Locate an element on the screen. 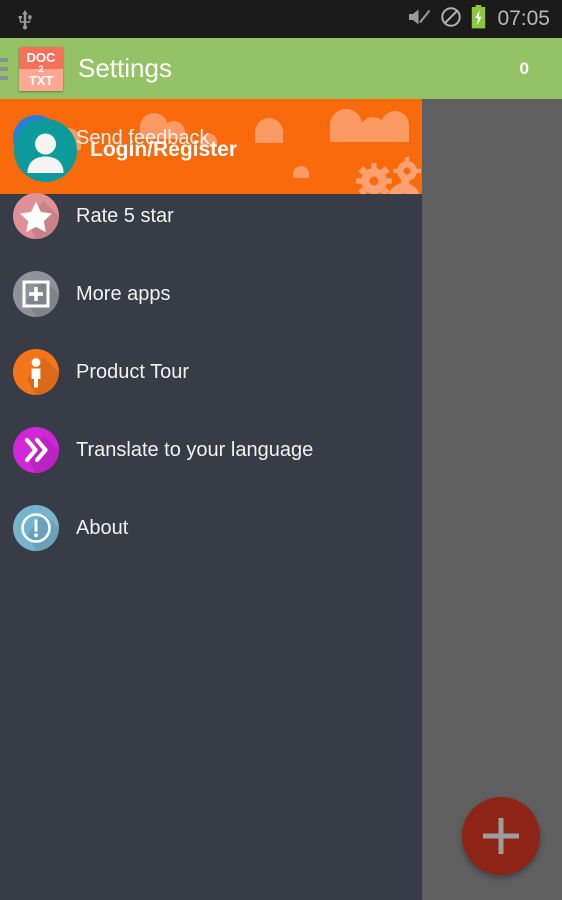 The image size is (562, 900). person-standing-icon is located at coordinates (36, 372).